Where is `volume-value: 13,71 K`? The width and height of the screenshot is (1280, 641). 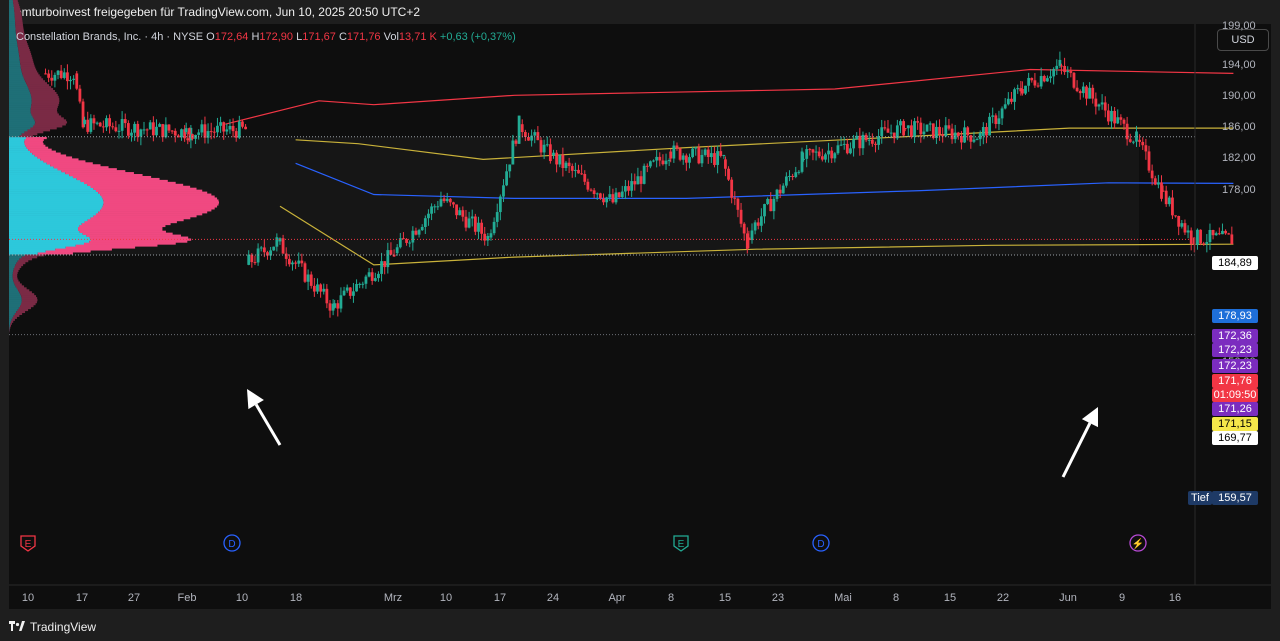 volume-value: 13,71 K is located at coordinates (417, 37).